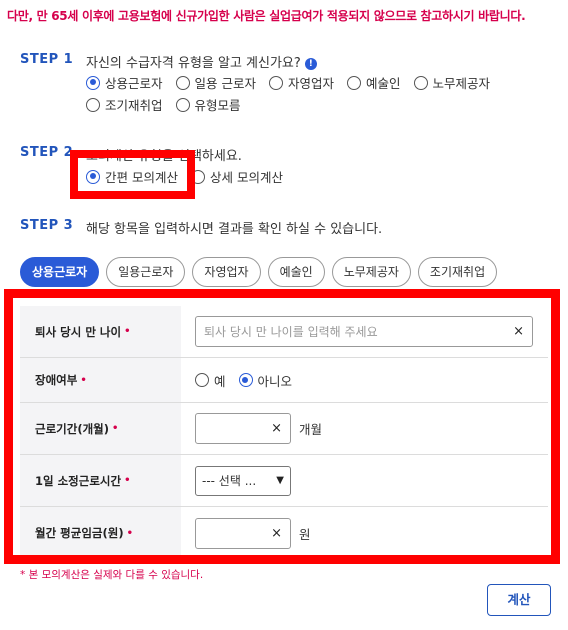 Image resolution: width=568 pixels, height=630 pixels. I want to click on label-text: 월간 평균임금(원), so click(79, 533).